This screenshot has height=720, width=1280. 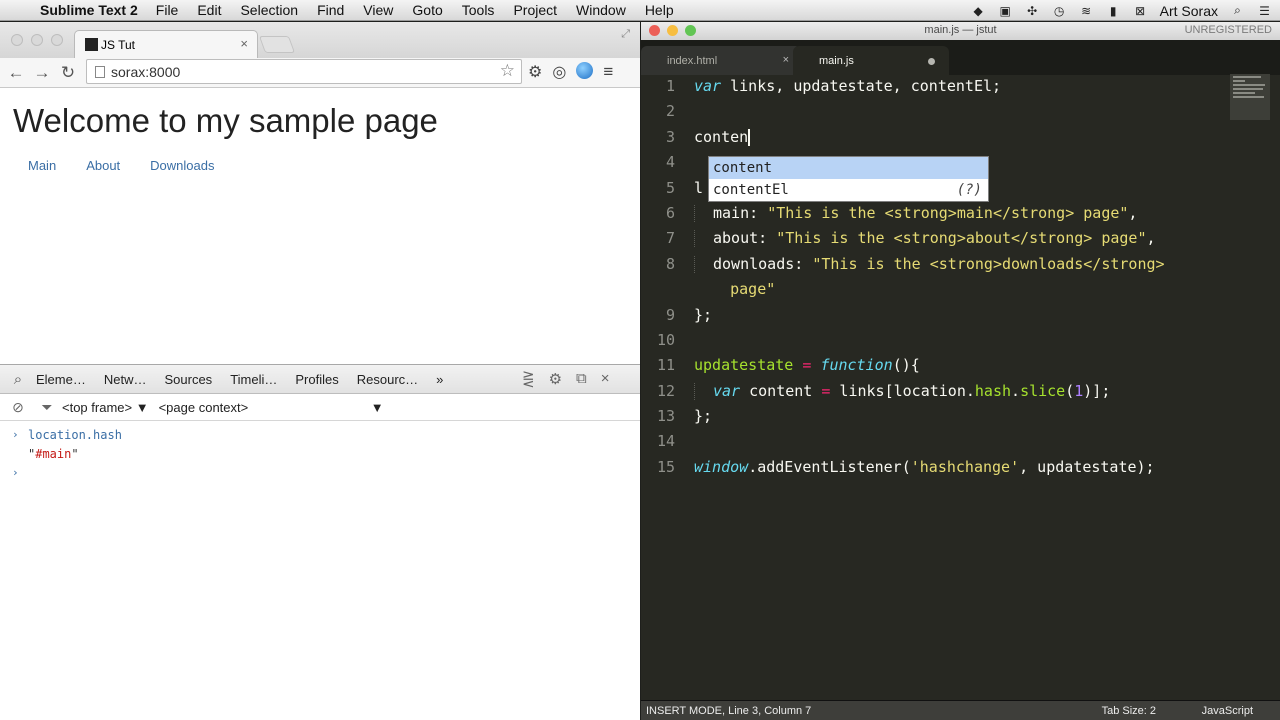 What do you see at coordinates (535, 72) in the screenshot?
I see `settings-gear-icon: ⚙` at bounding box center [535, 72].